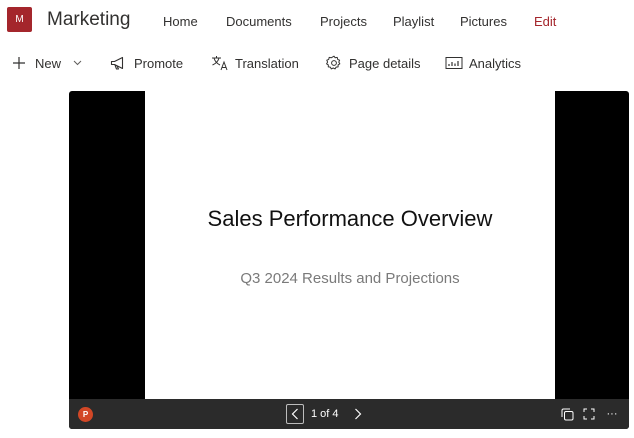 This screenshot has height=438, width=634. What do you see at coordinates (180, 21) in the screenshot?
I see `nav-item-home: Home` at bounding box center [180, 21].